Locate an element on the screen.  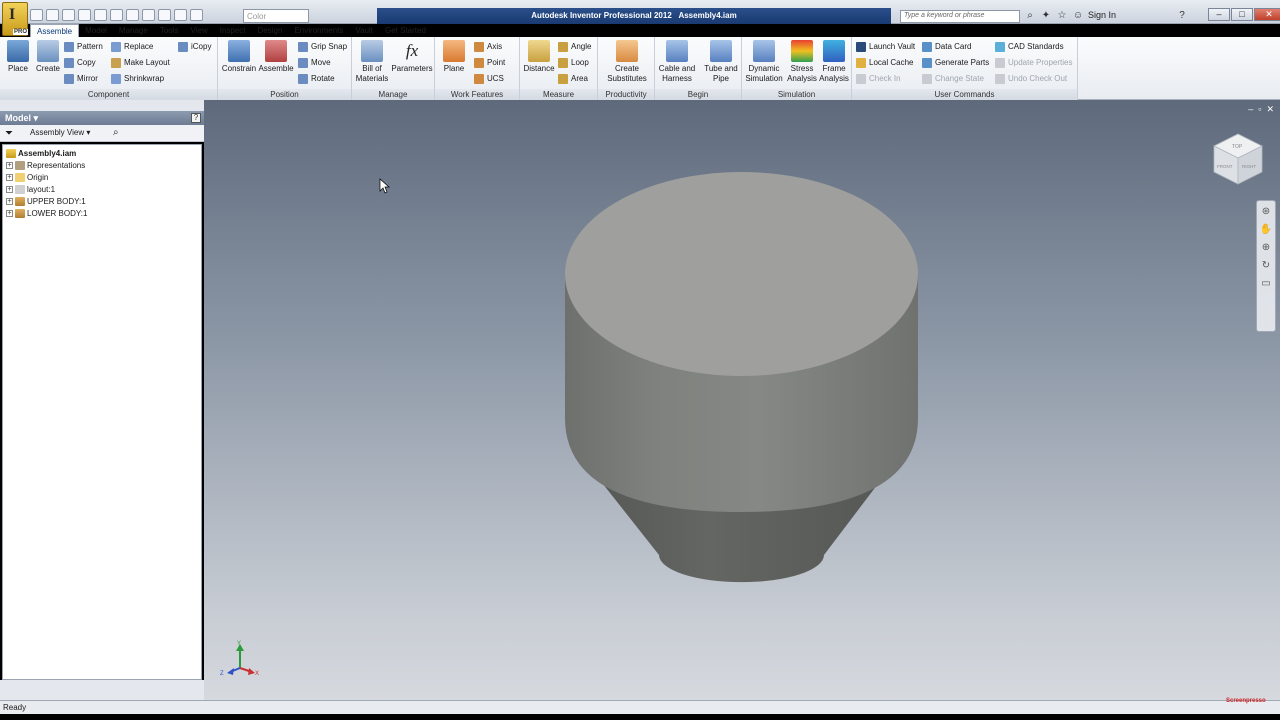
favorite-icon: ☆ is located at coordinates (1062, 16).